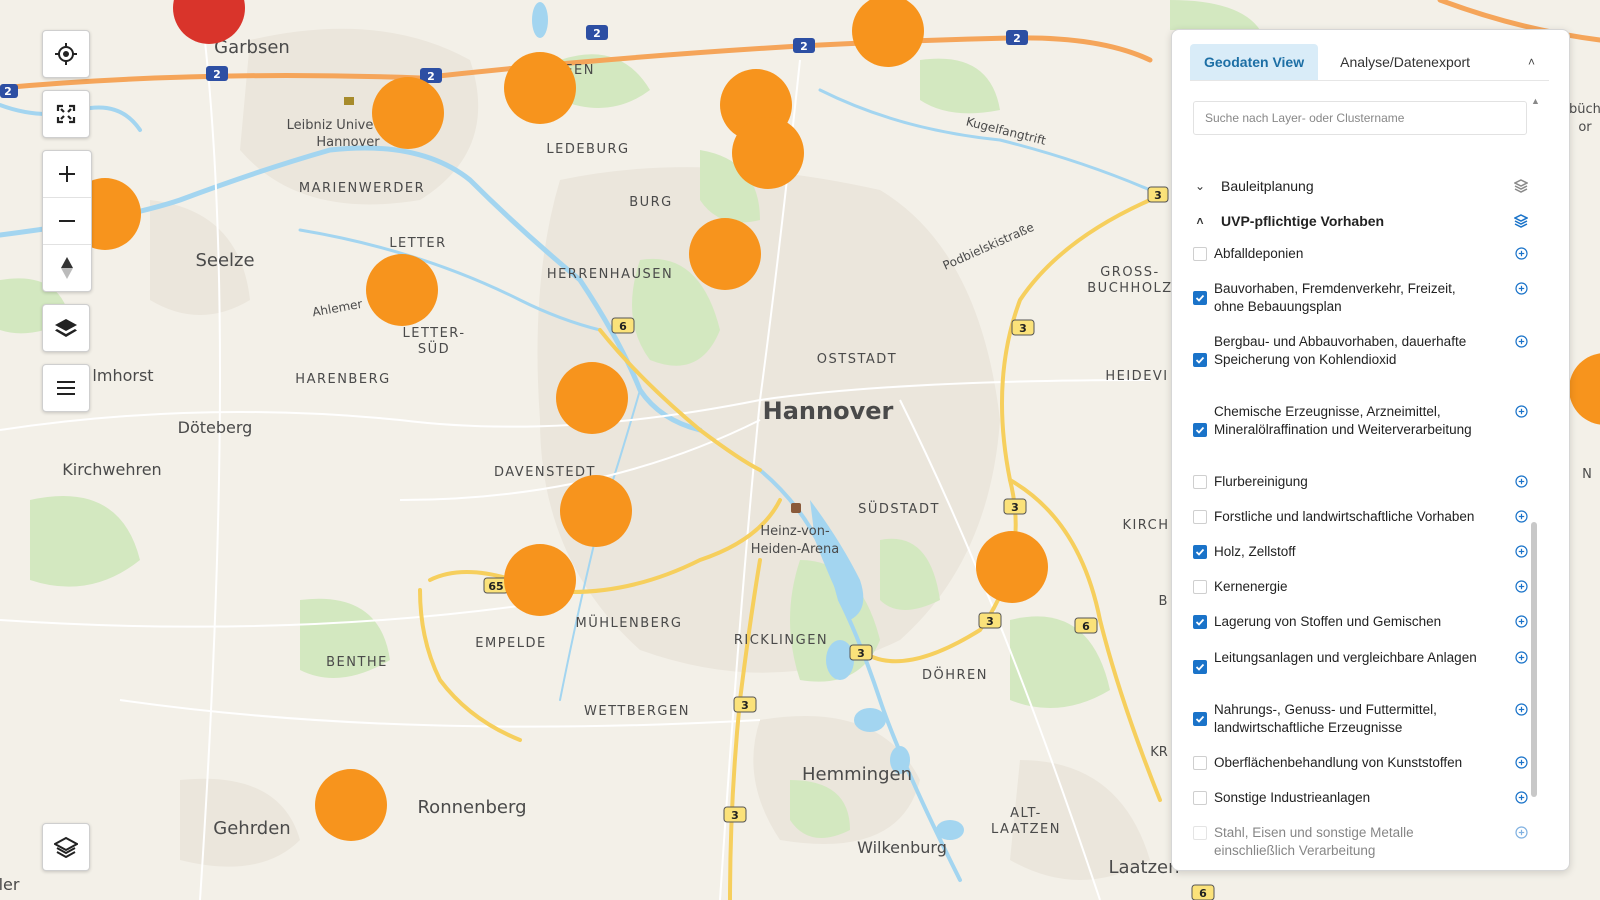  Describe the element at coordinates (623, 325) in the screenshot. I see `shield-b6: 6` at that location.